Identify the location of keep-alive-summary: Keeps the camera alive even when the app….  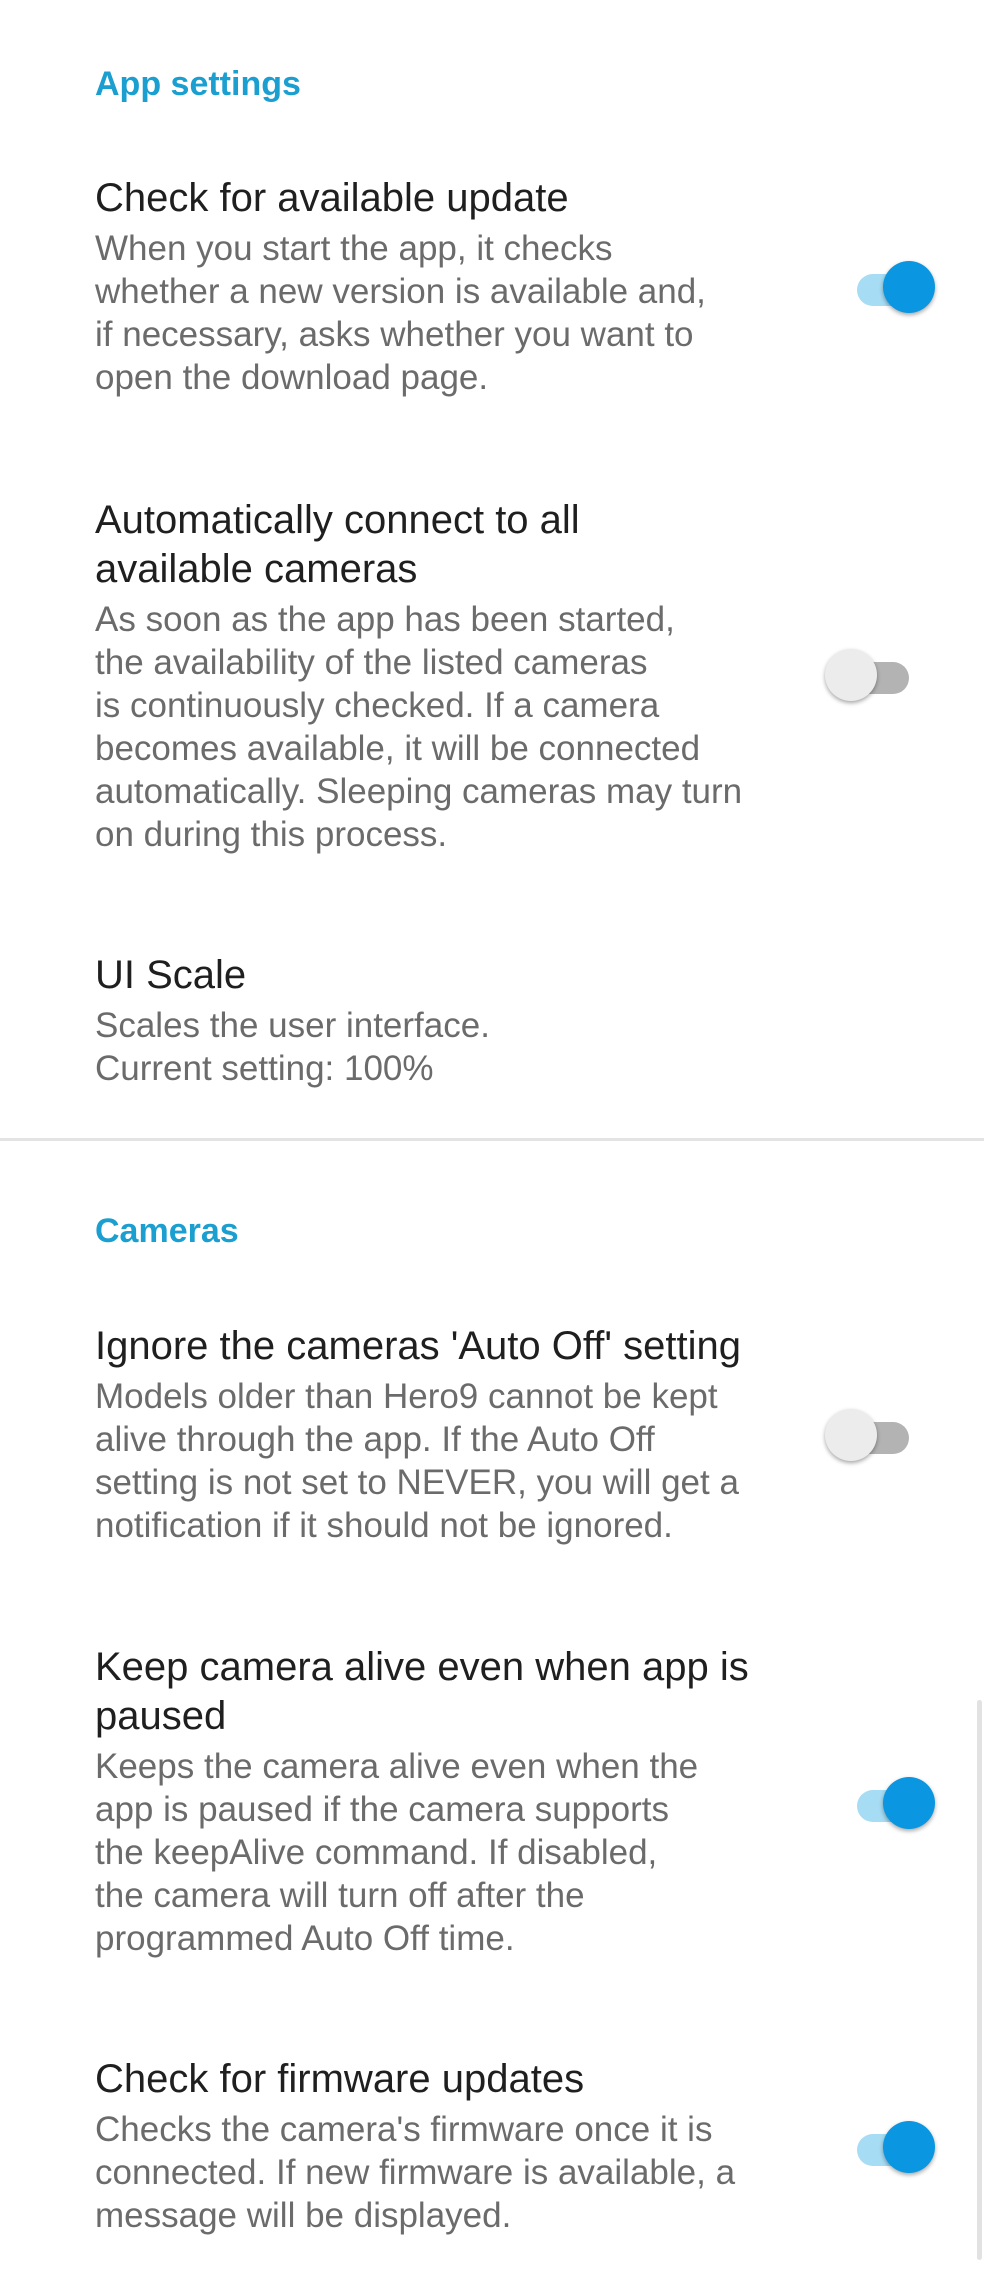
(397, 1852).